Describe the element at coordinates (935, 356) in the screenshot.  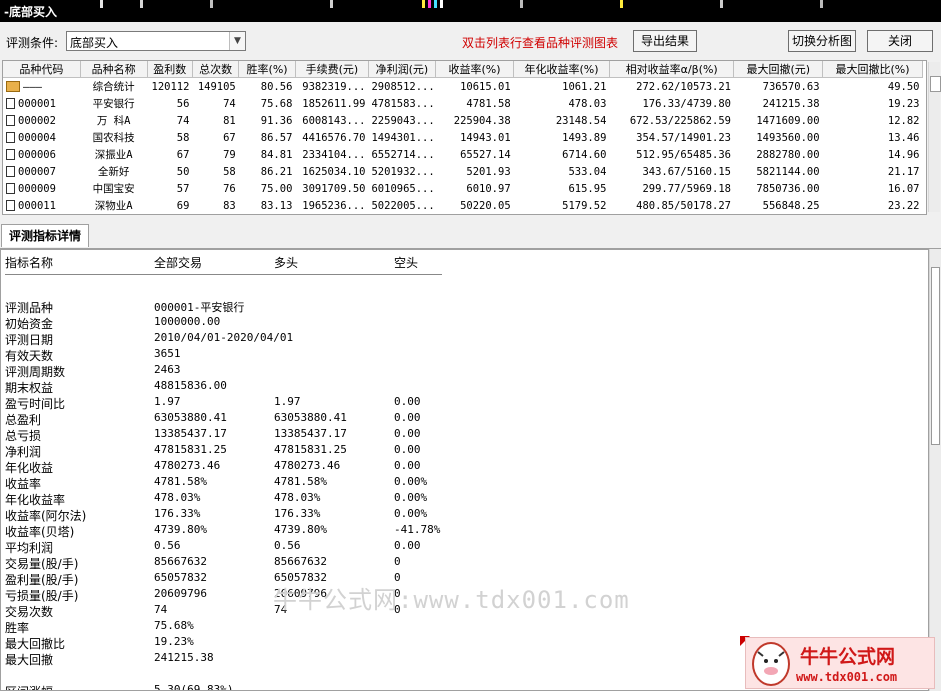
I see `detail-scrollbar-thumb` at that location.